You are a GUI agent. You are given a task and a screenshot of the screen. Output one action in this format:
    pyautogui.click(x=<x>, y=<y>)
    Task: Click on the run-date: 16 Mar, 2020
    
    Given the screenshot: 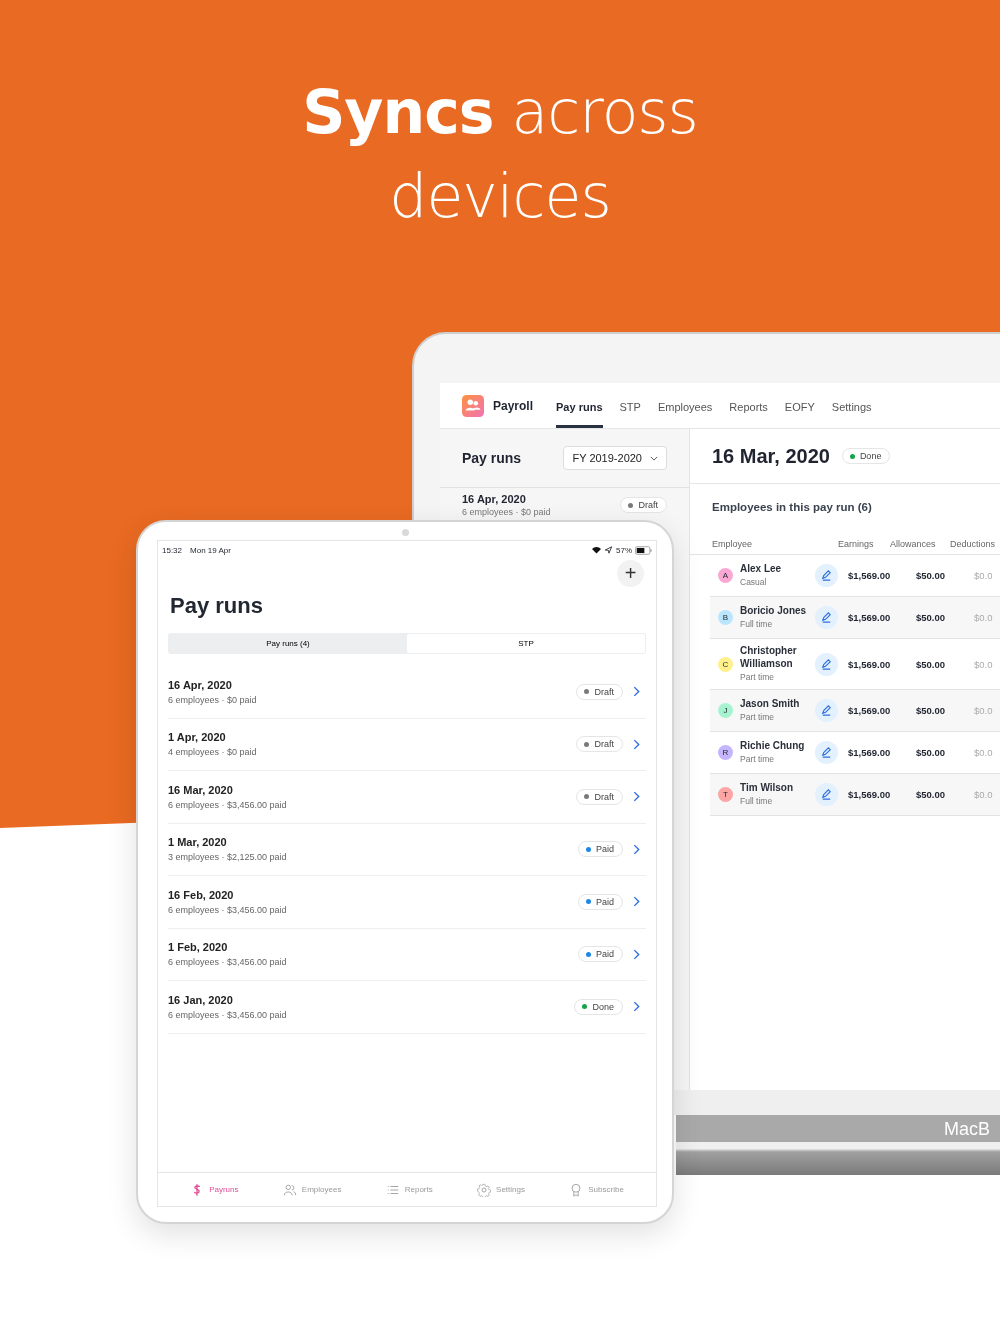 What is the action you would take?
    pyautogui.click(x=201, y=789)
    